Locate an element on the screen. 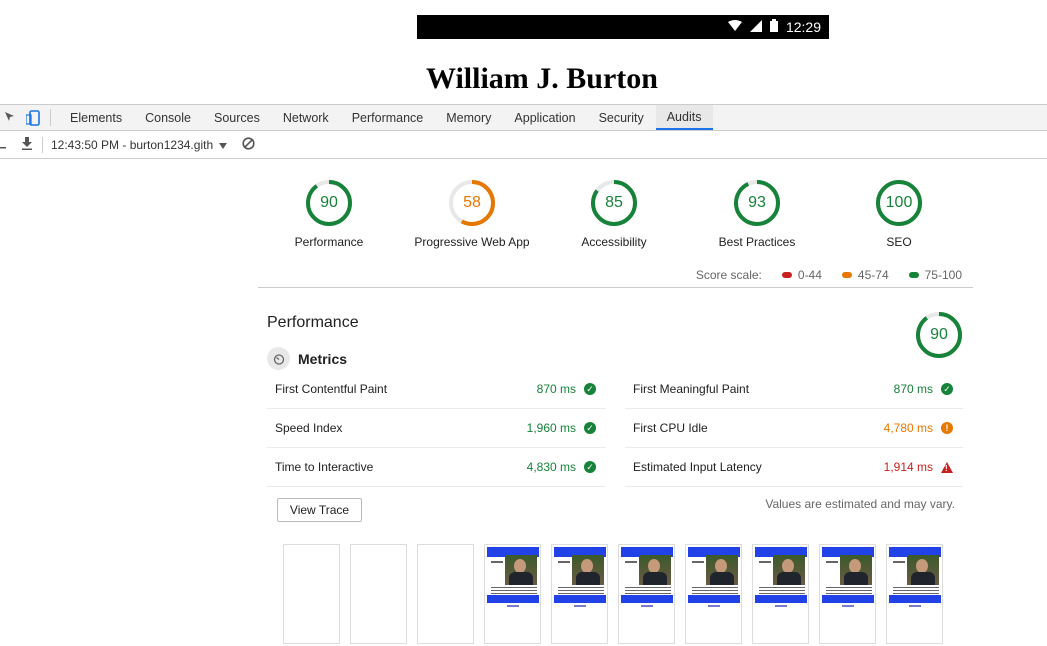 The width and height of the screenshot is (1047, 646). category-label: Accessibility is located at coordinates (614, 242).